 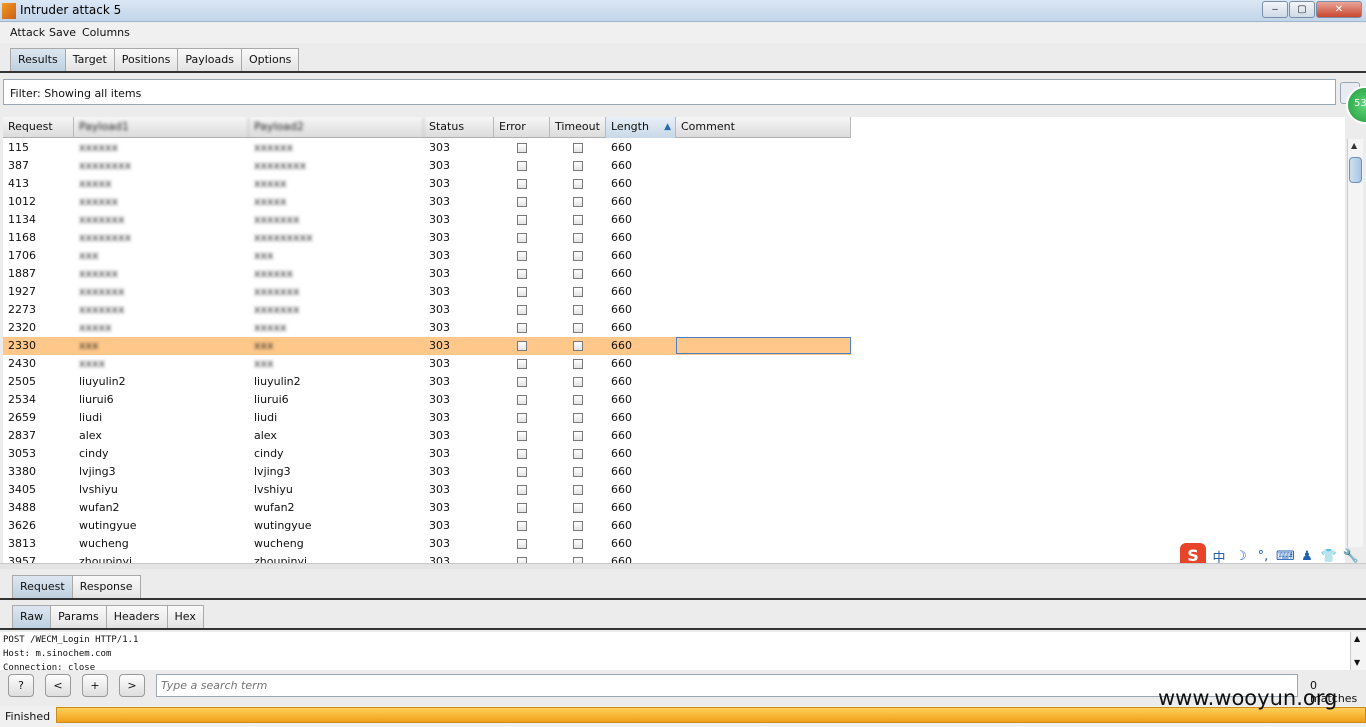 I want to click on view-divider, so click(x=683, y=629).